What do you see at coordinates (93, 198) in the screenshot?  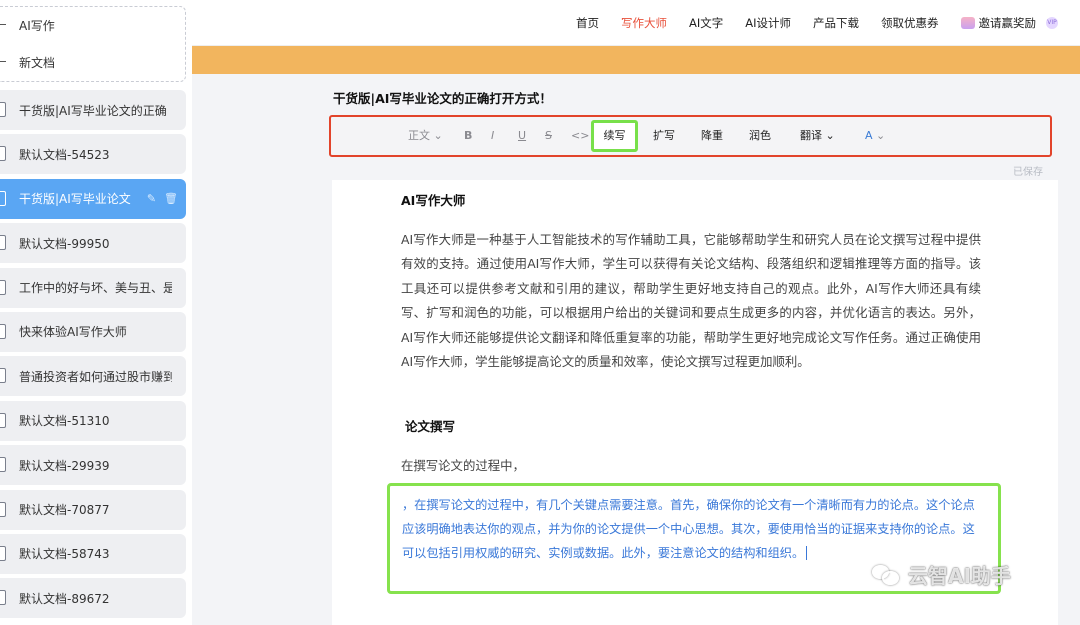 I see `document-item-active: 干货版|AI写毕业论文 ✎ 🗑` at bounding box center [93, 198].